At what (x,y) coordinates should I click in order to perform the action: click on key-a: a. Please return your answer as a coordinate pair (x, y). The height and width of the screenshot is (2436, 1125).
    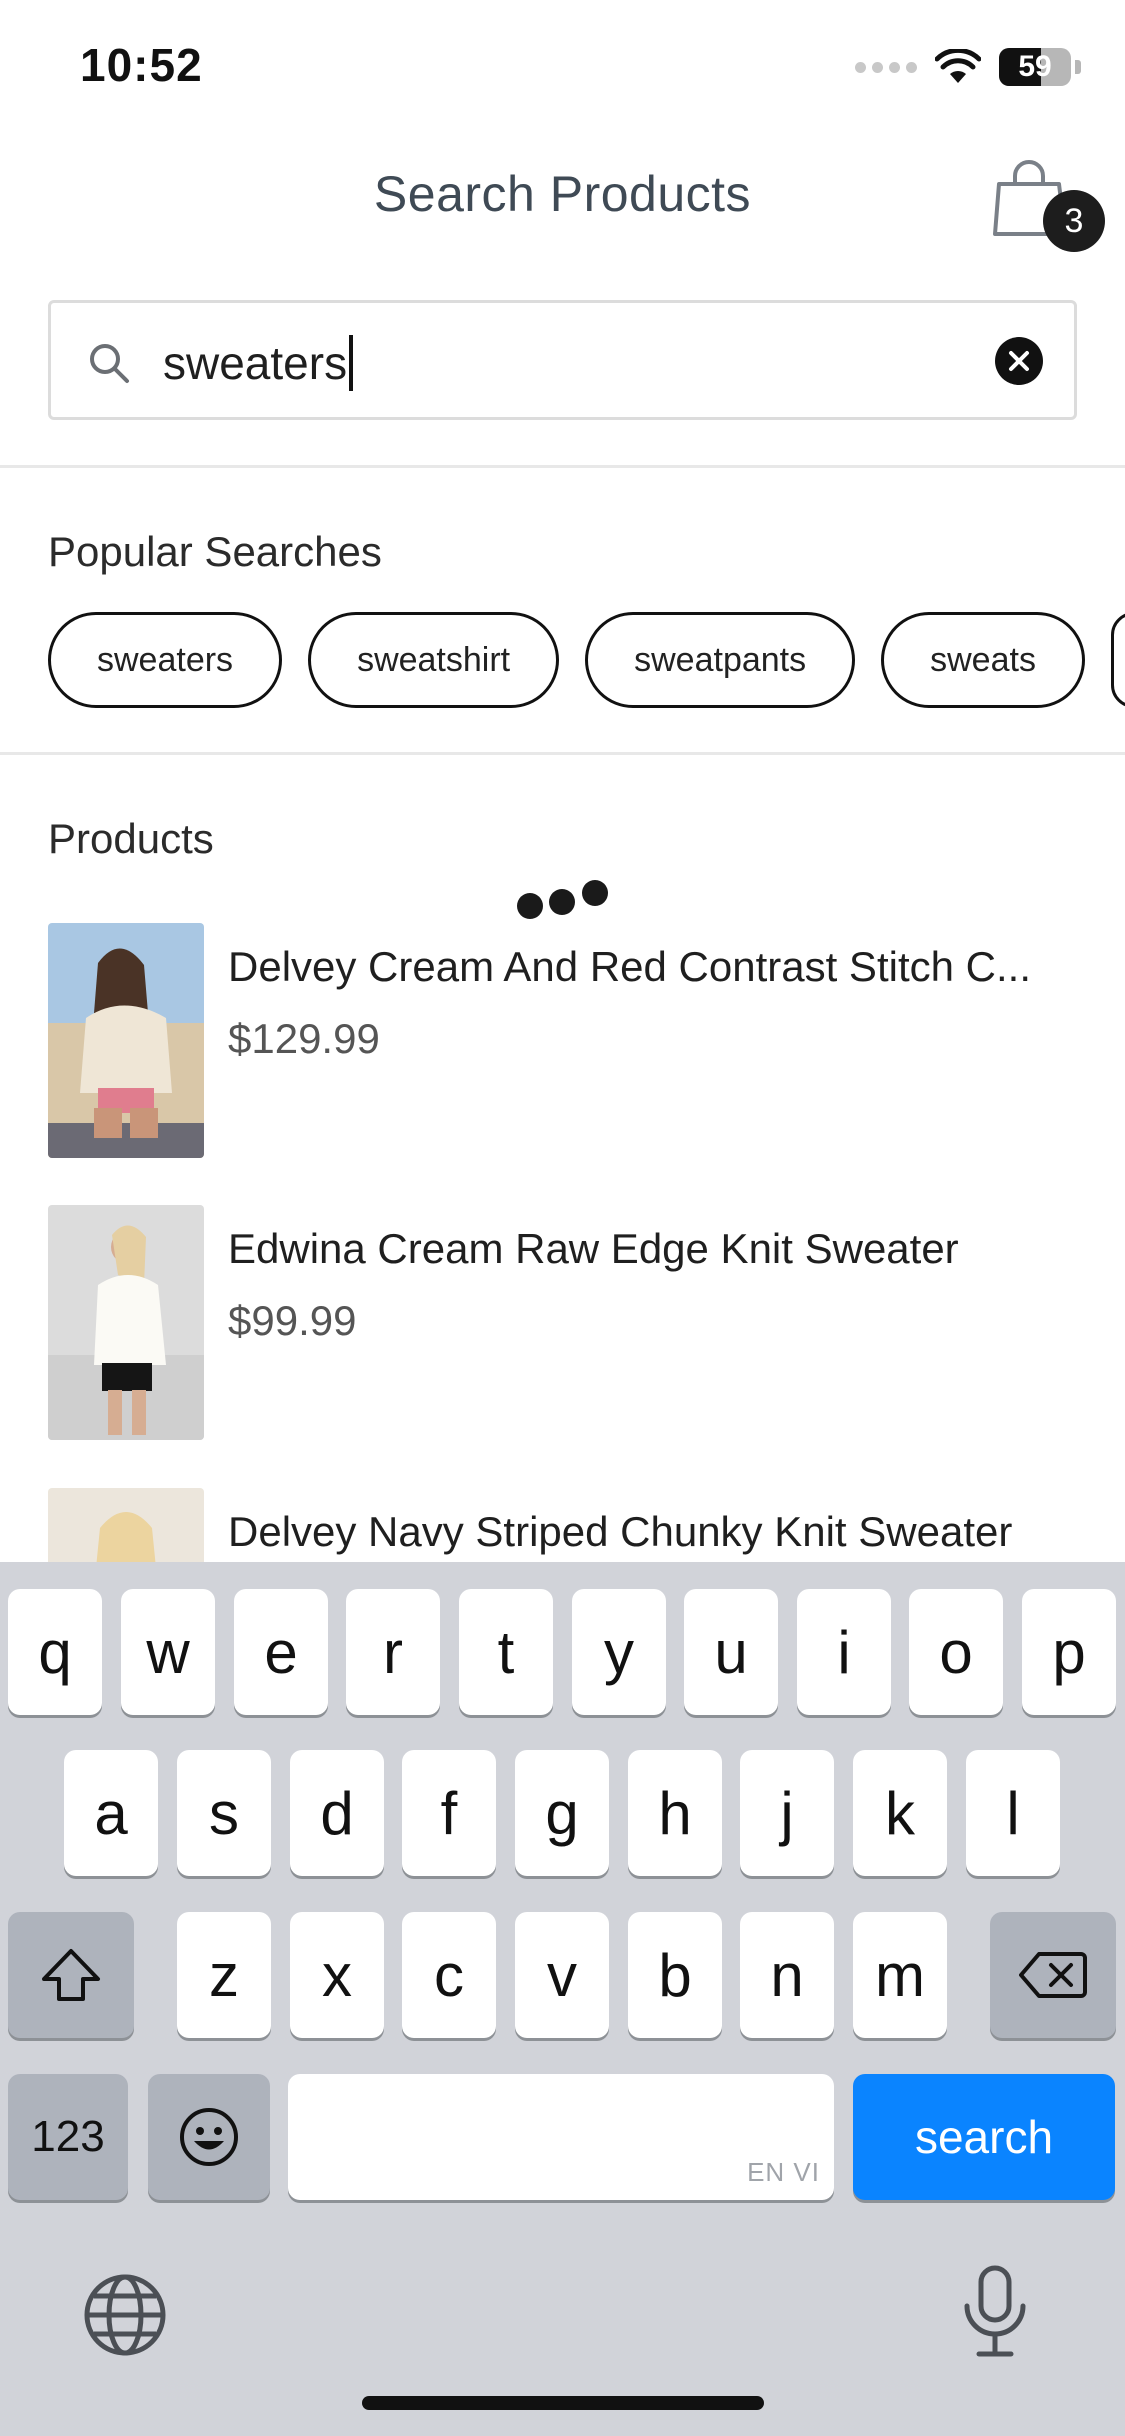
    Looking at the image, I should click on (111, 1813).